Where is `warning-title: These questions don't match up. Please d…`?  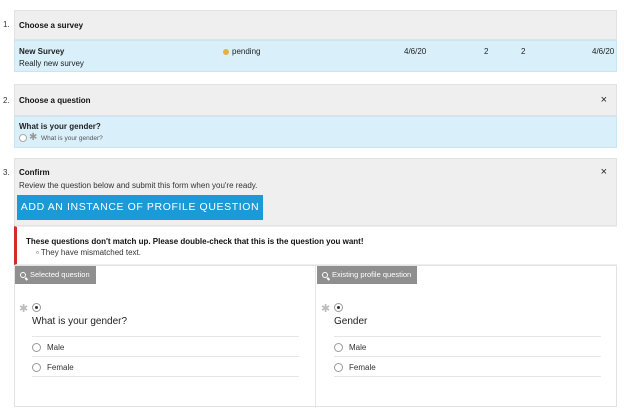 warning-title: These questions don't match up. Please d… is located at coordinates (195, 241).